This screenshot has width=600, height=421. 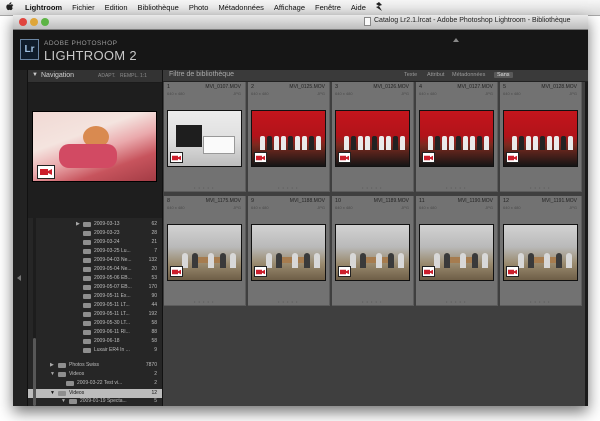 I want to click on folder-row: 2009-05-04 Ne... 20, so click(x=95, y=269).